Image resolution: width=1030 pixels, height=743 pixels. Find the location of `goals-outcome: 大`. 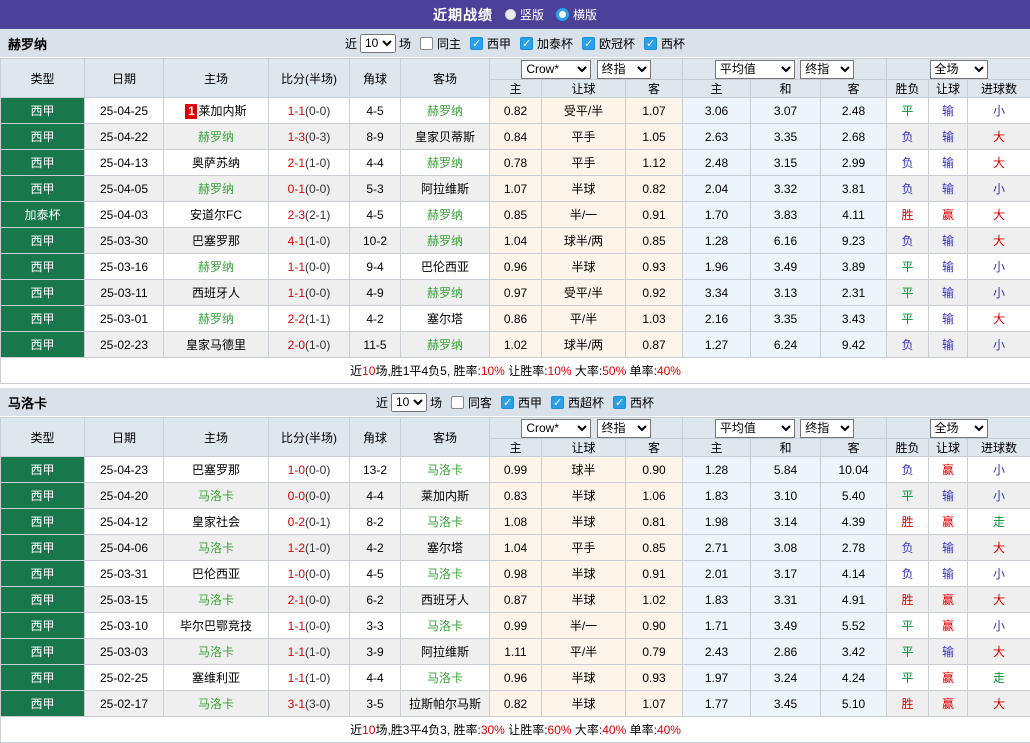

goals-outcome: 大 is located at coordinates (999, 137).